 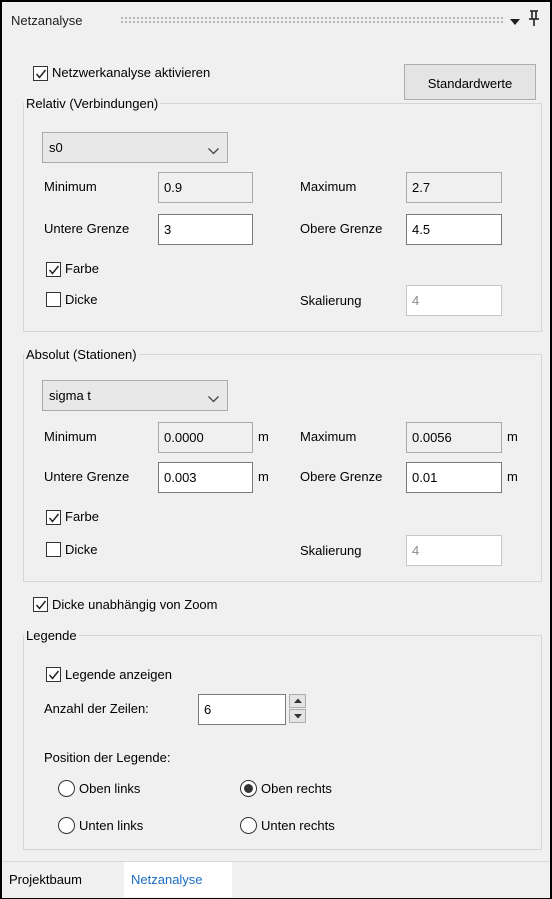 I want to click on show-legend-checkbox, so click(x=53, y=674).